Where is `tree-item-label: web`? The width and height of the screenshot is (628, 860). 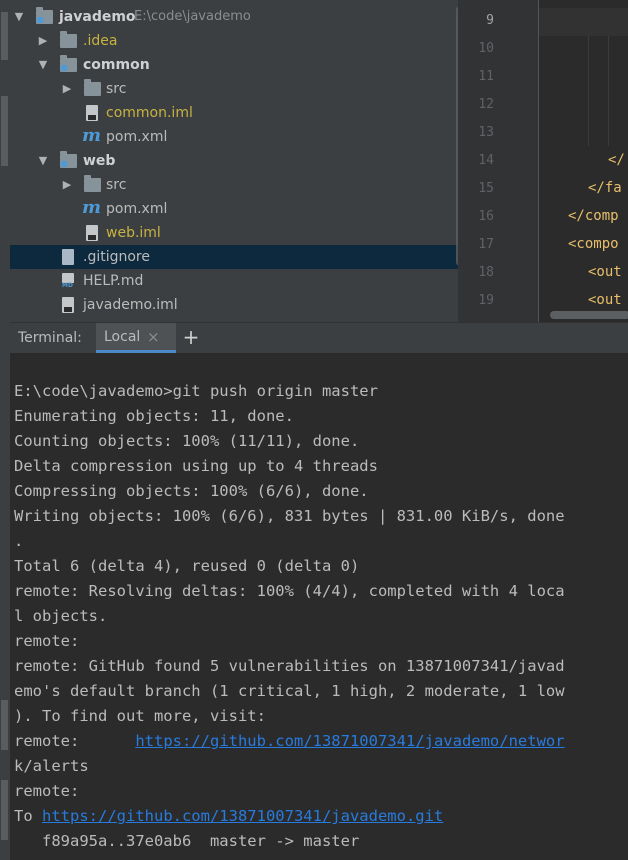
tree-item-label: web is located at coordinates (99, 161).